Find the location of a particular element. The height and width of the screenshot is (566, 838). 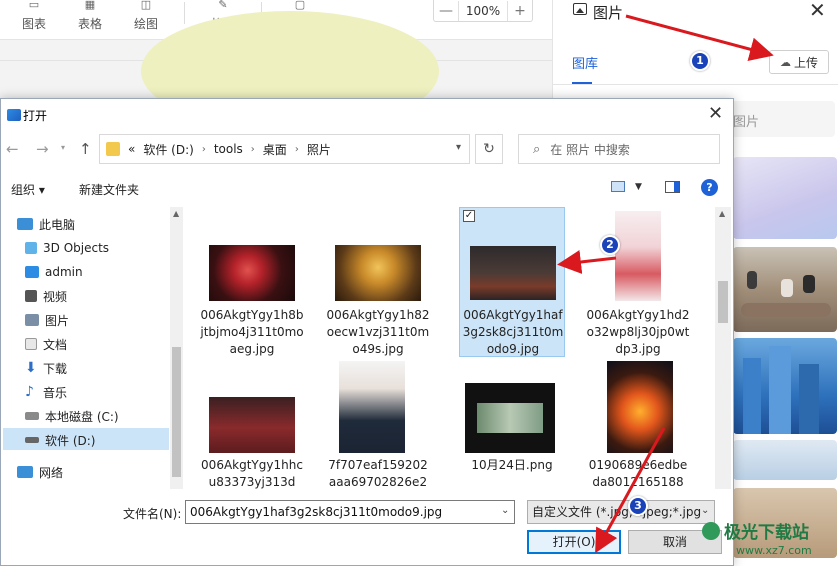

network-icon is located at coordinates (25, 472).